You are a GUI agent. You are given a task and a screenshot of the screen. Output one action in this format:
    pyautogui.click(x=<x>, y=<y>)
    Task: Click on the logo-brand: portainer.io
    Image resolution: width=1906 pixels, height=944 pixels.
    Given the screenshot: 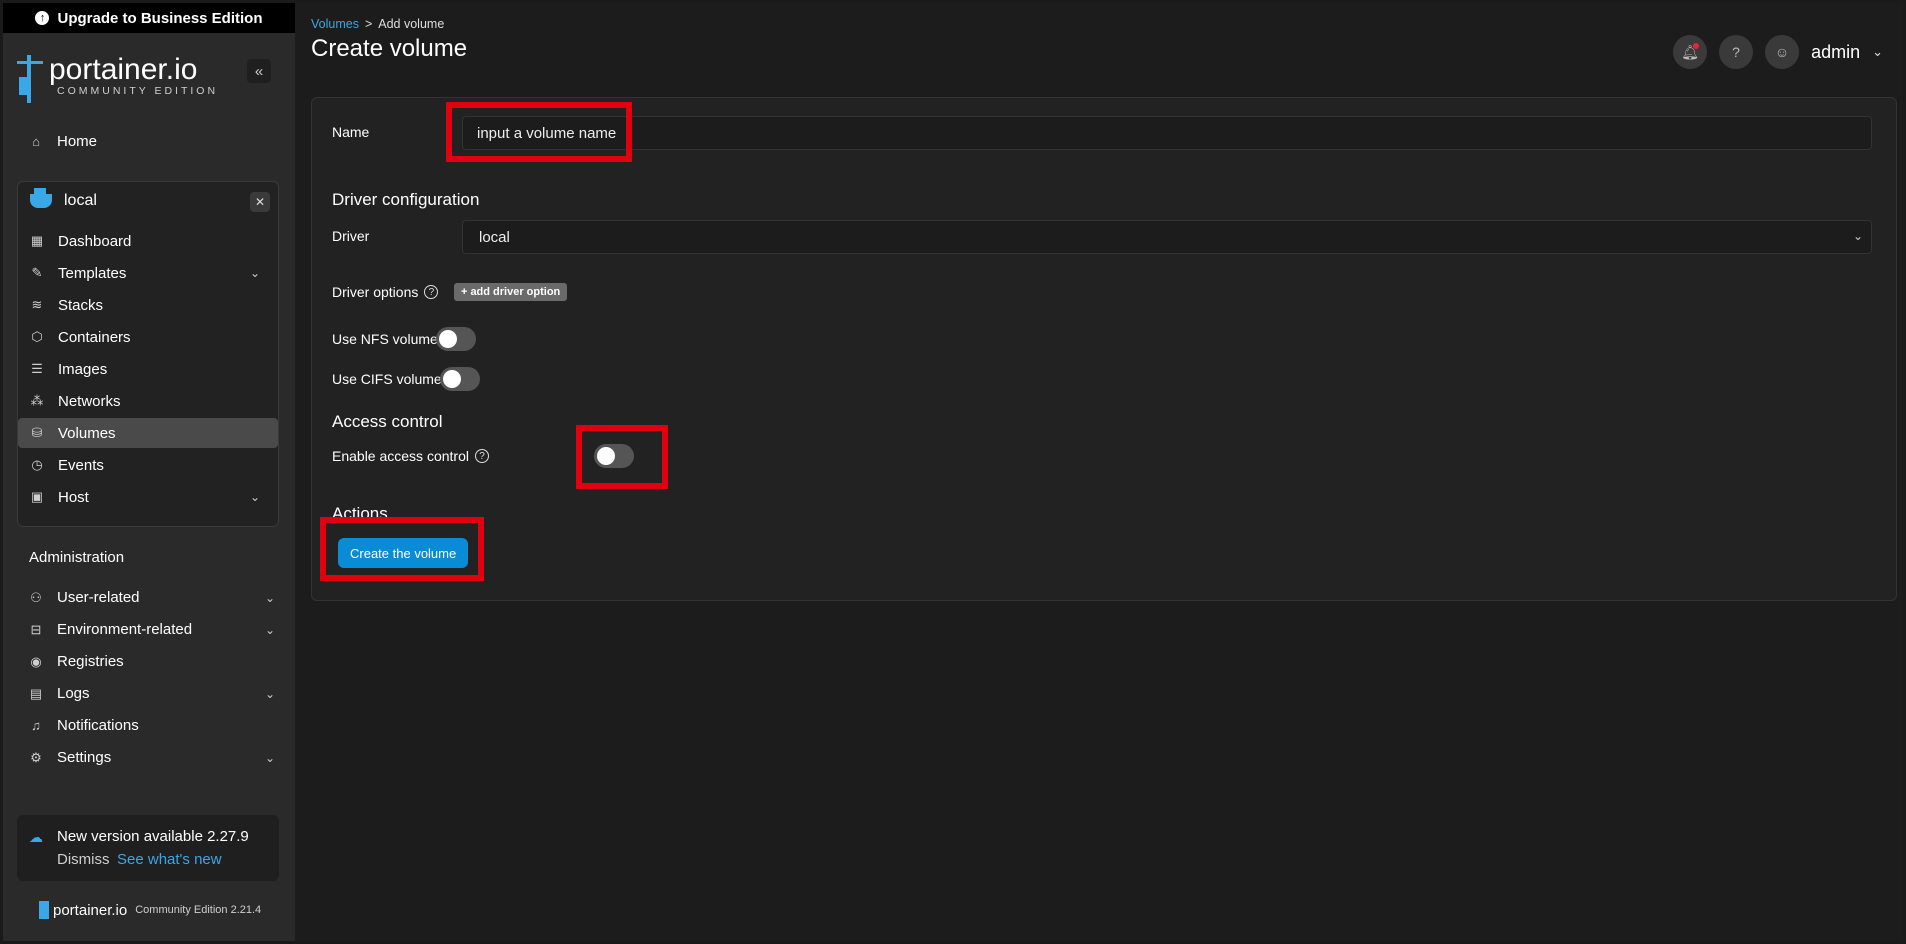 What is the action you would take?
    pyautogui.click(x=123, y=69)
    